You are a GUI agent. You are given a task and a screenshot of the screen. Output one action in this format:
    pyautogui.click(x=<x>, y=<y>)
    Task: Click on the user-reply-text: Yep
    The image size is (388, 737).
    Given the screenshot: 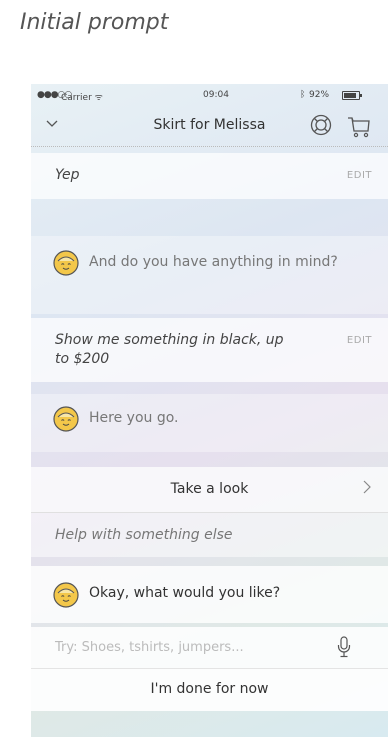 What is the action you would take?
    pyautogui.click(x=67, y=175)
    